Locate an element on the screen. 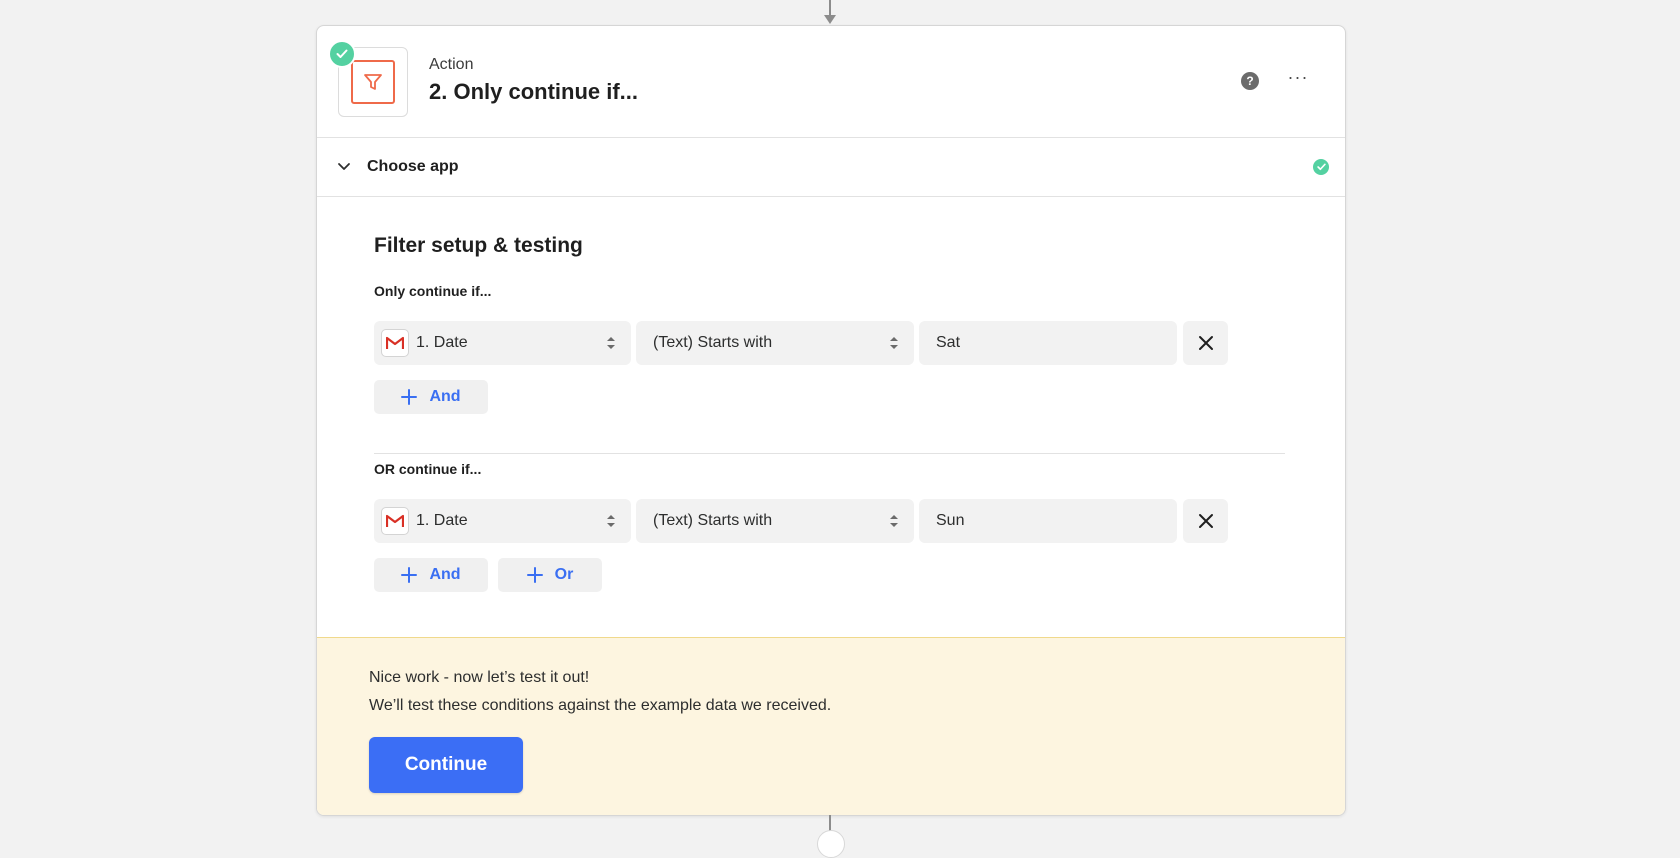  filter-icon is located at coordinates (373, 82).